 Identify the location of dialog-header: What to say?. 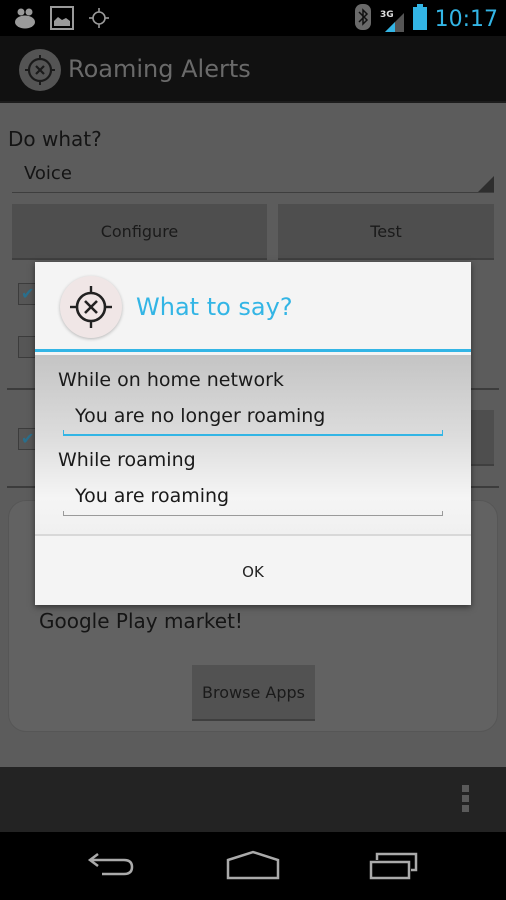
(253, 307).